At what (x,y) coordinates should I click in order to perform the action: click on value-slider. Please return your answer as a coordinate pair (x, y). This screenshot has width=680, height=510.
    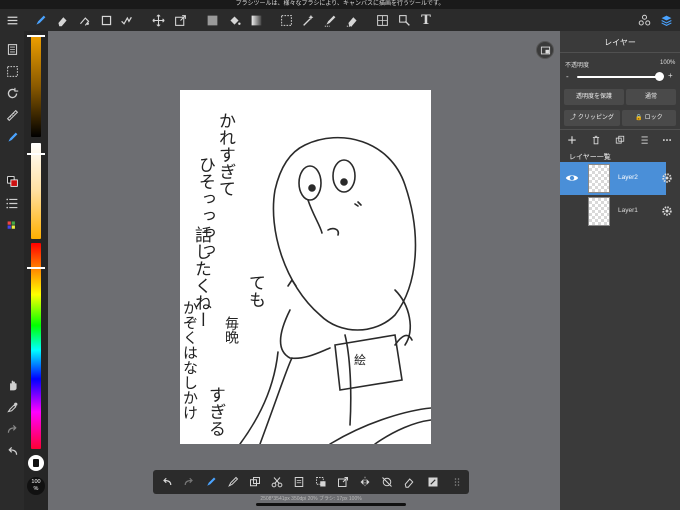
    Looking at the image, I should click on (36, 86).